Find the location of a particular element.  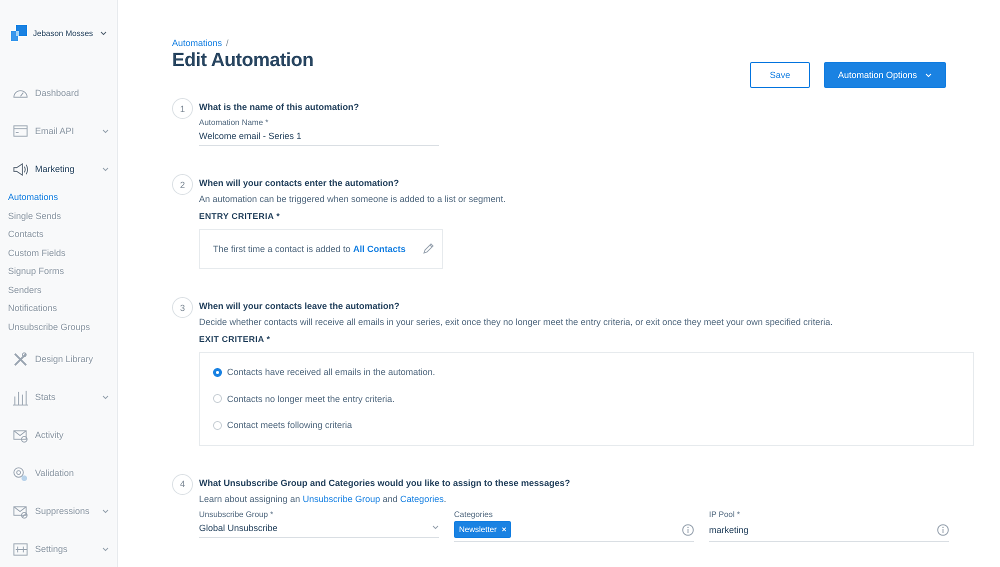

remove-icon: × is located at coordinates (504, 529).